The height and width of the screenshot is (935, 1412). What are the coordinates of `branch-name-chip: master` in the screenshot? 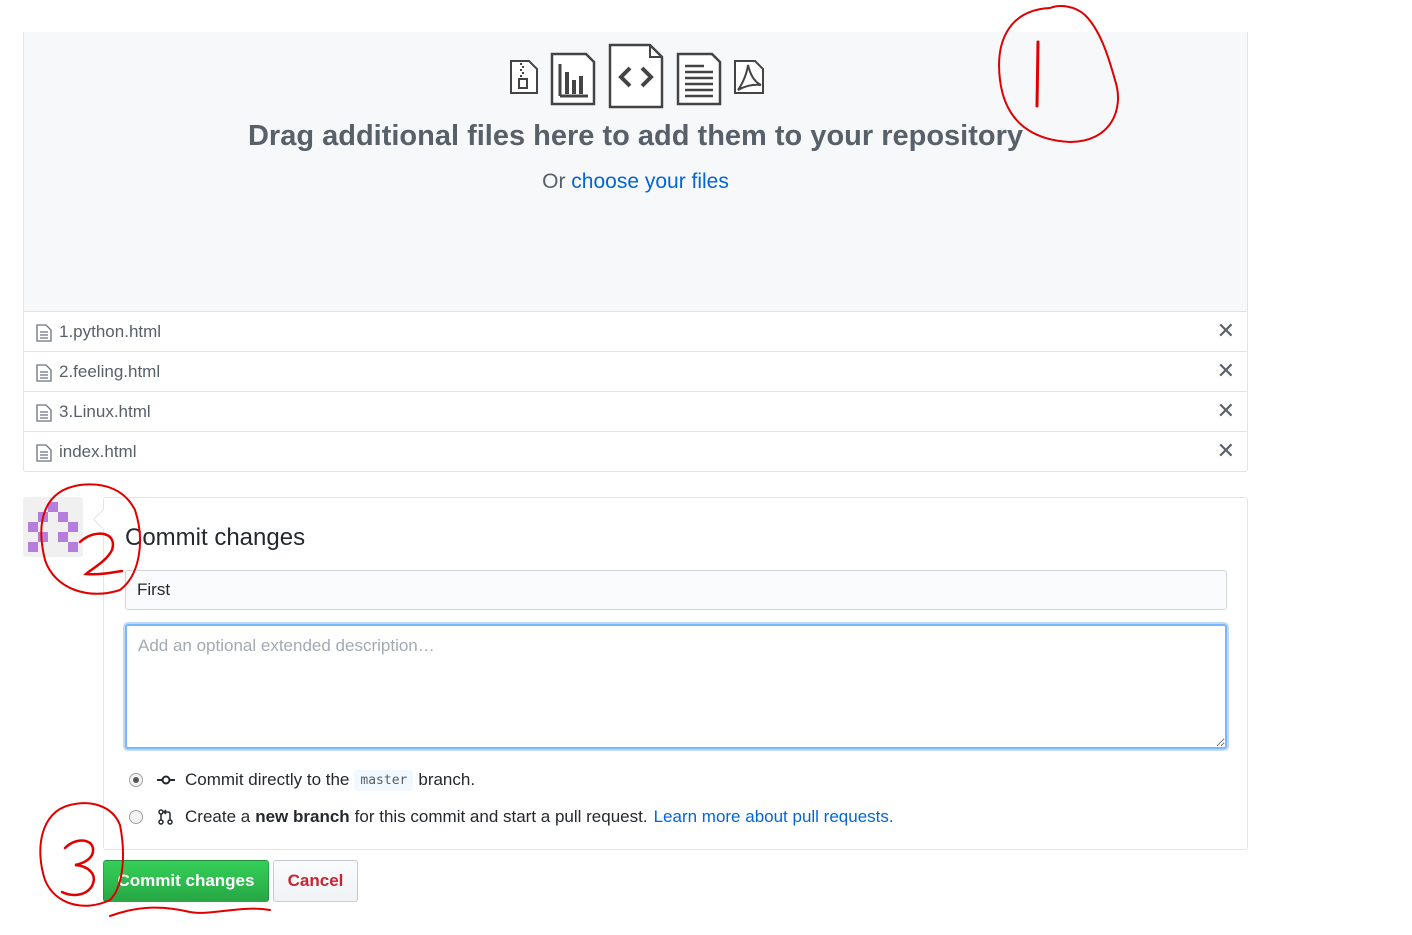 It's located at (384, 780).